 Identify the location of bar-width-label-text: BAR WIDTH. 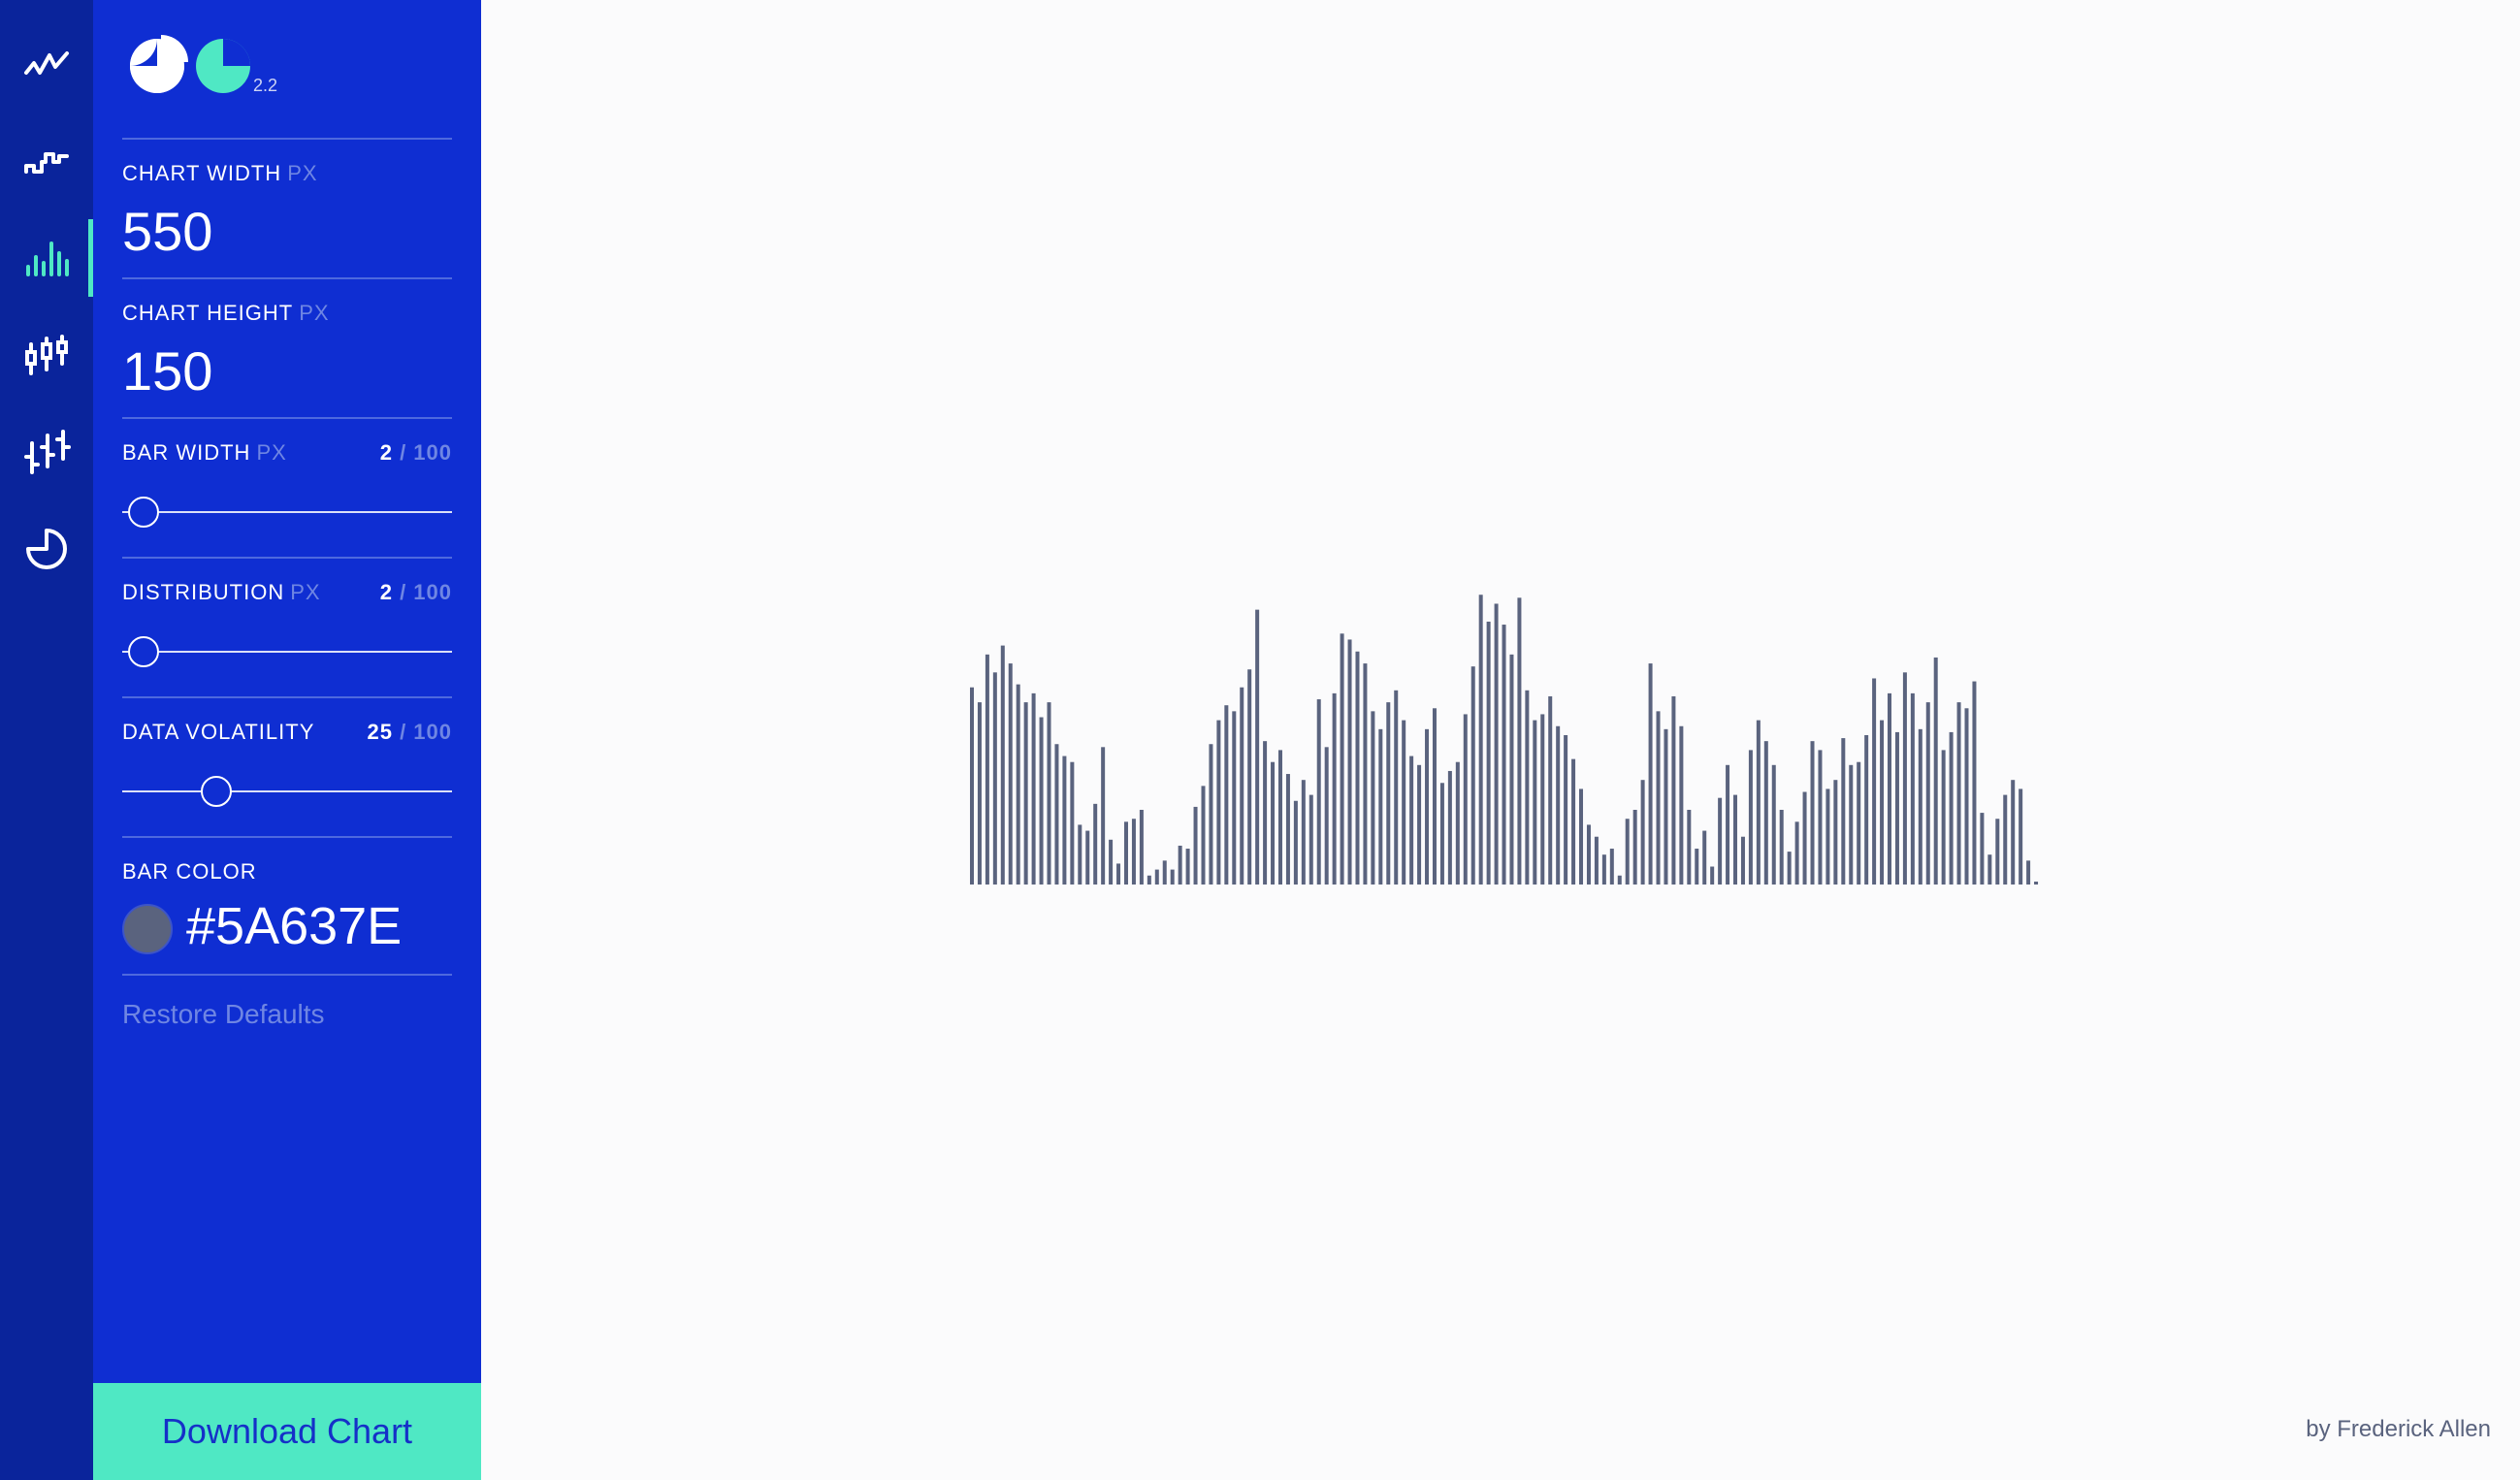
(186, 453).